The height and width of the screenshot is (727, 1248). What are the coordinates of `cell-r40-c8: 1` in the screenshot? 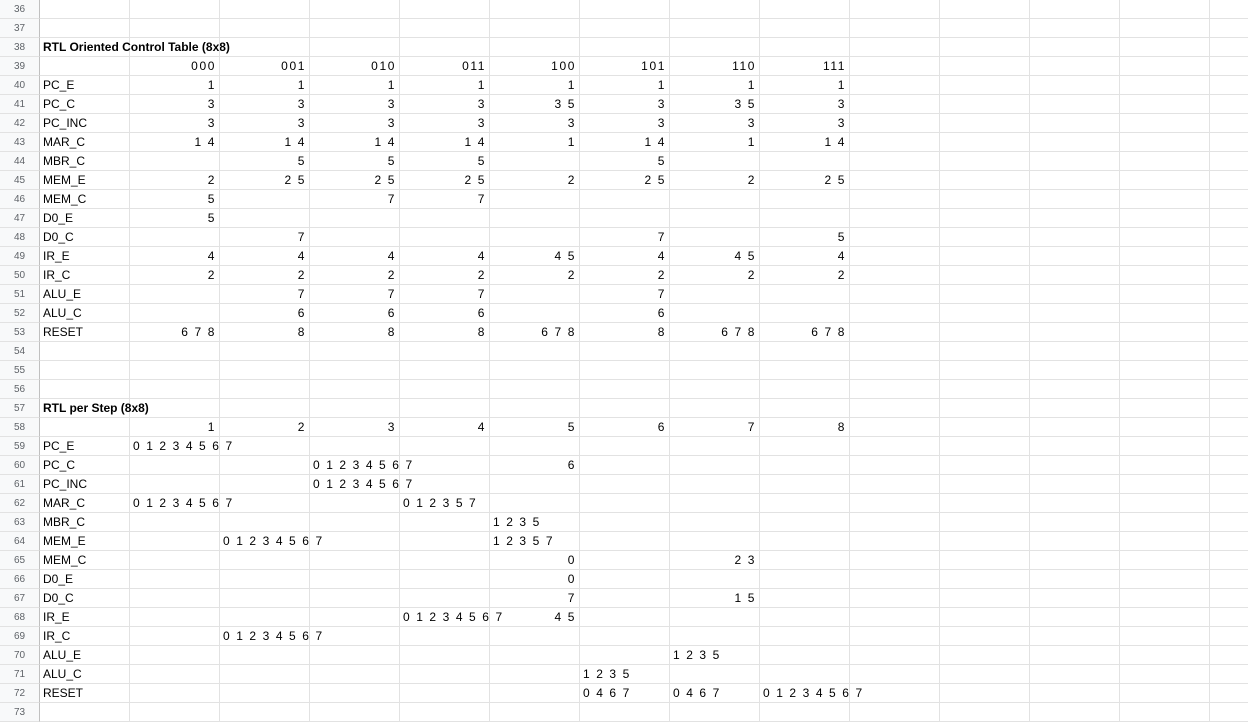 It's located at (805, 85).